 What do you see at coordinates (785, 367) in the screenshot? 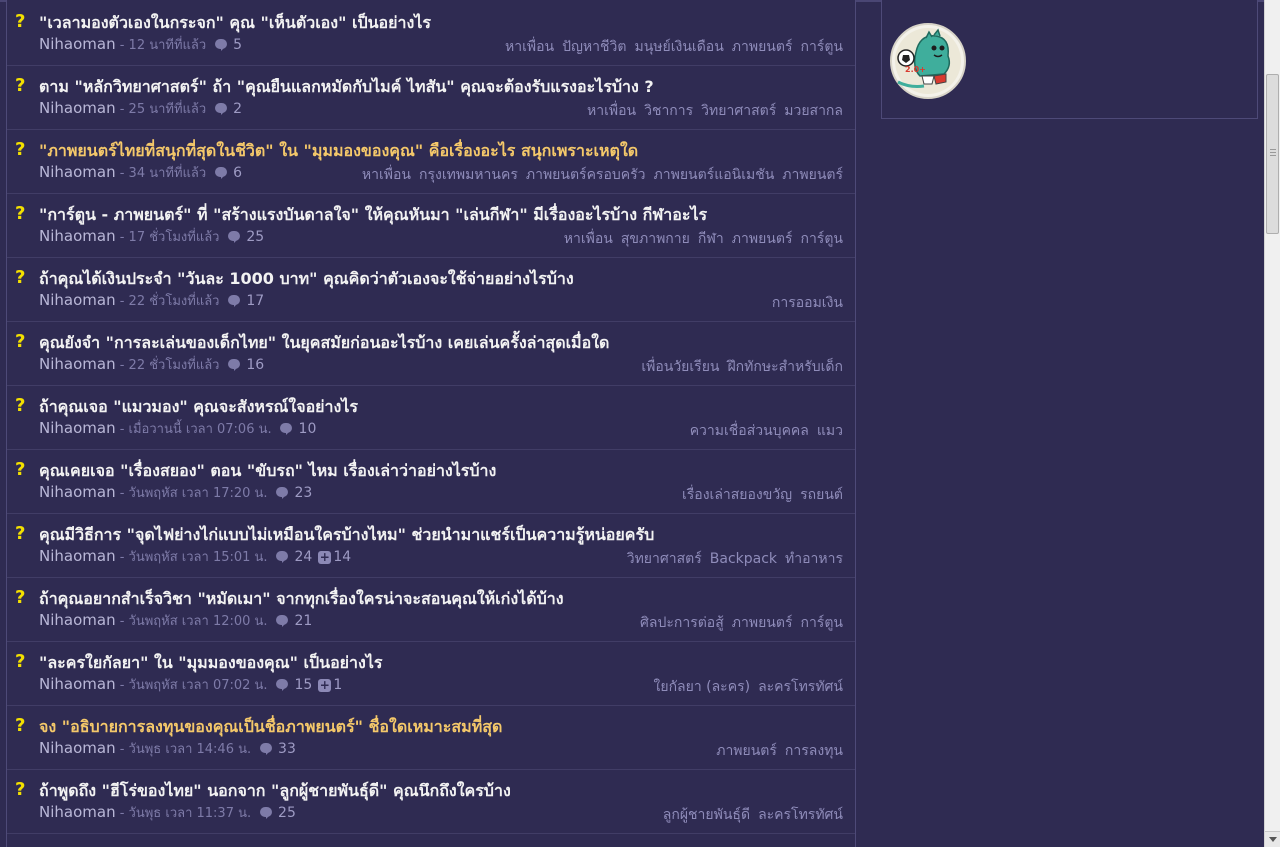
I see `tag-link: ฝึกทักษะสำหรับเด็ก` at bounding box center [785, 367].